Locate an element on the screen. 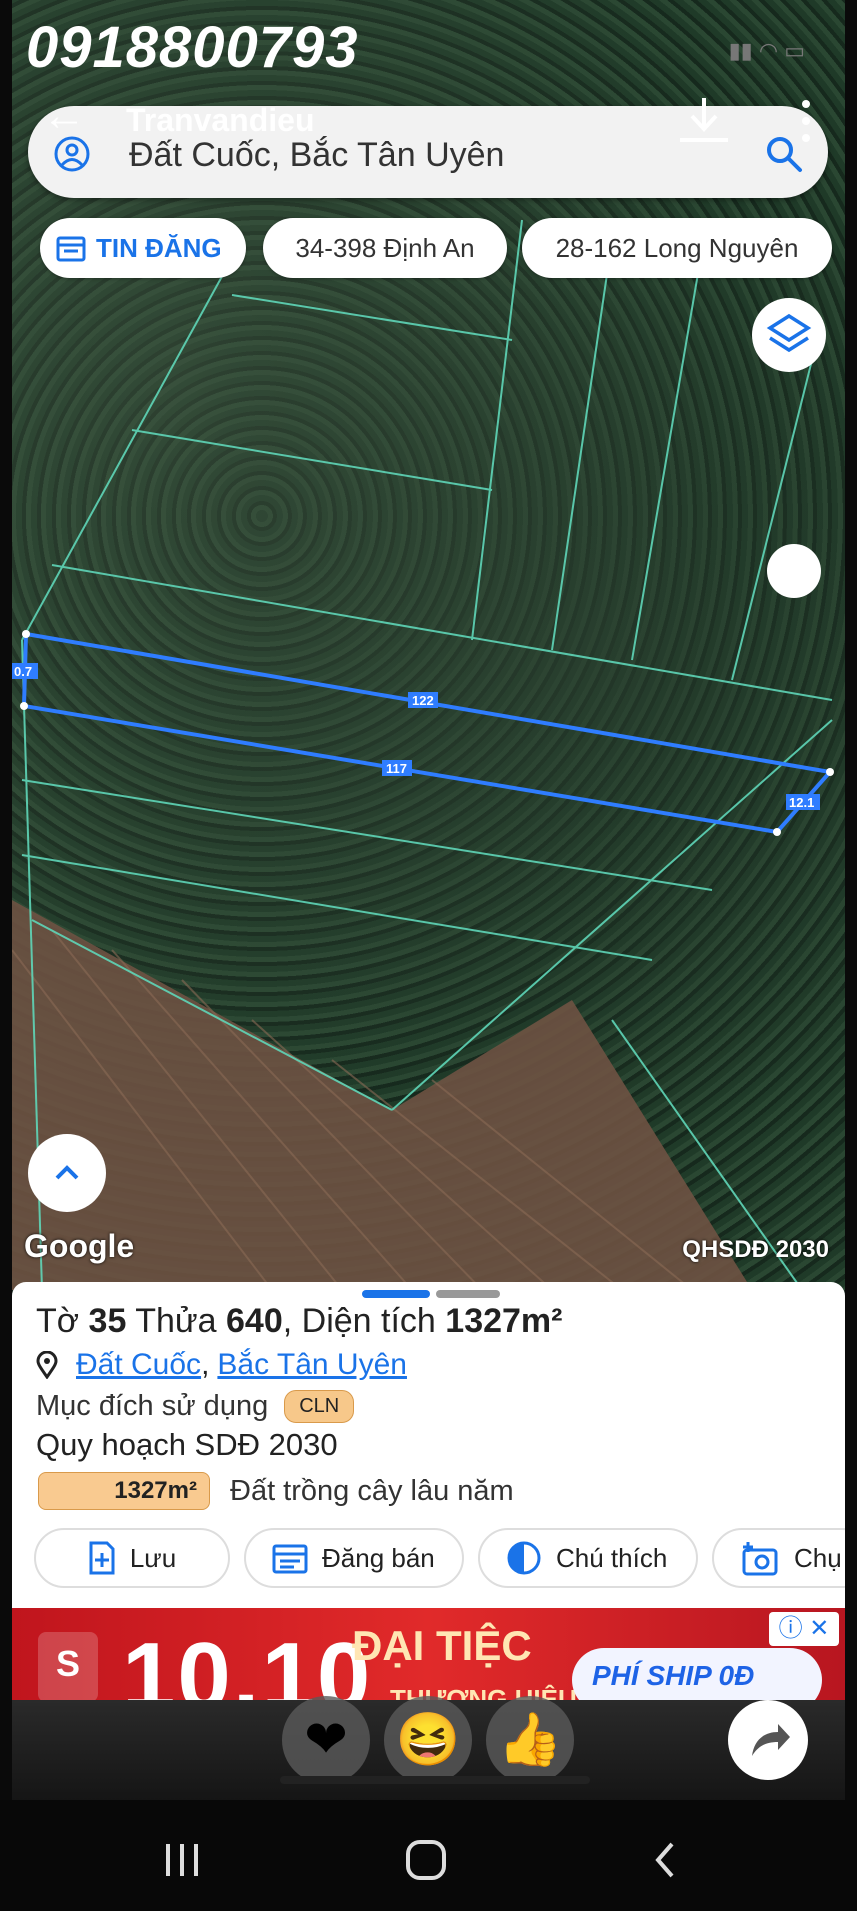 This screenshot has height=1911, width=857. plan-area-value: 1327m² is located at coordinates (124, 1491).